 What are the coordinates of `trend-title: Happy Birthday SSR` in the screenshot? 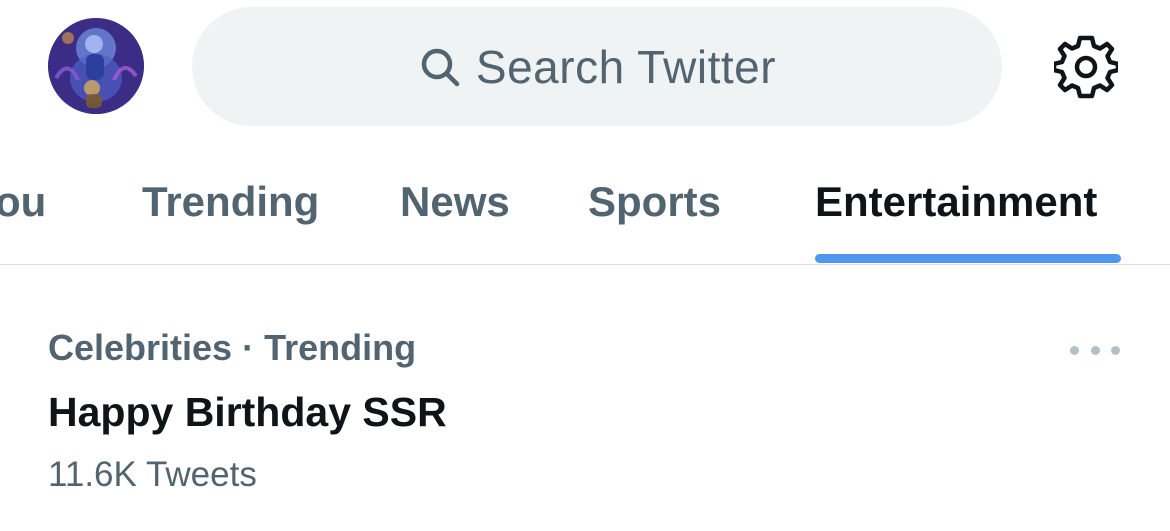 It's located at (247, 412).